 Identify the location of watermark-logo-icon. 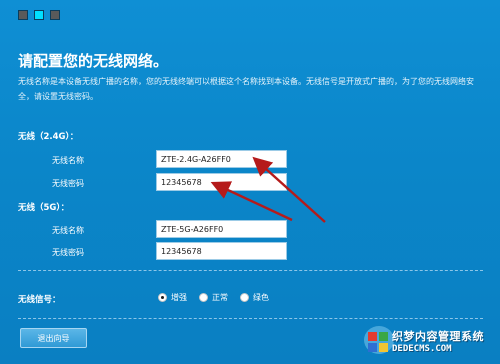
(379, 340).